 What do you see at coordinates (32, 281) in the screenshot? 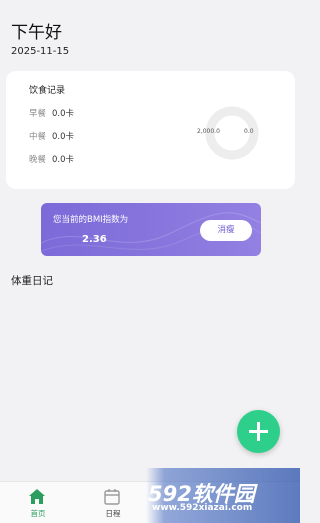
I see `weight-diary-title: 体重日记` at bounding box center [32, 281].